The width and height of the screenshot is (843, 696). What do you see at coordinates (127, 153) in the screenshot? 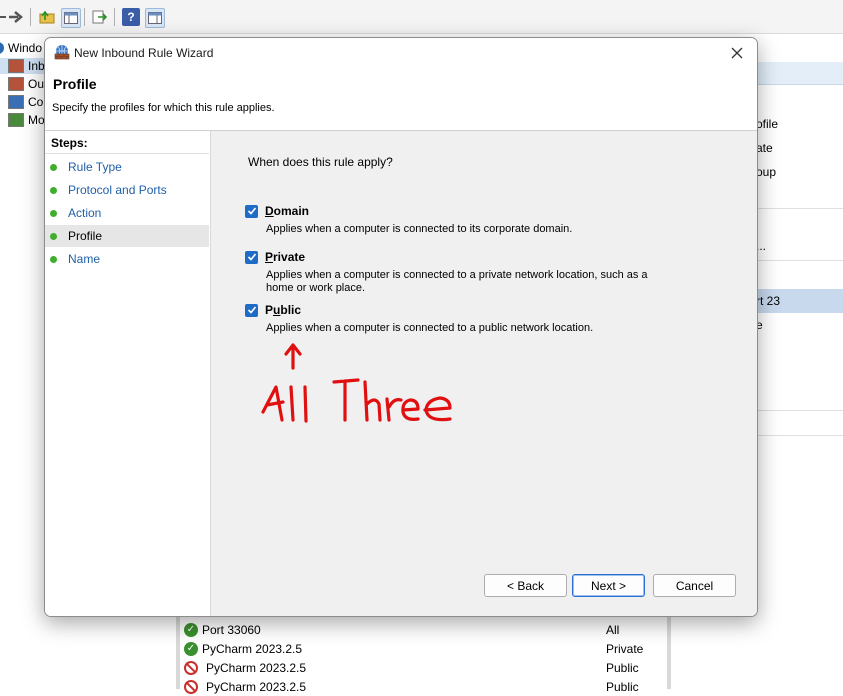
I see `steps-divider` at bounding box center [127, 153].